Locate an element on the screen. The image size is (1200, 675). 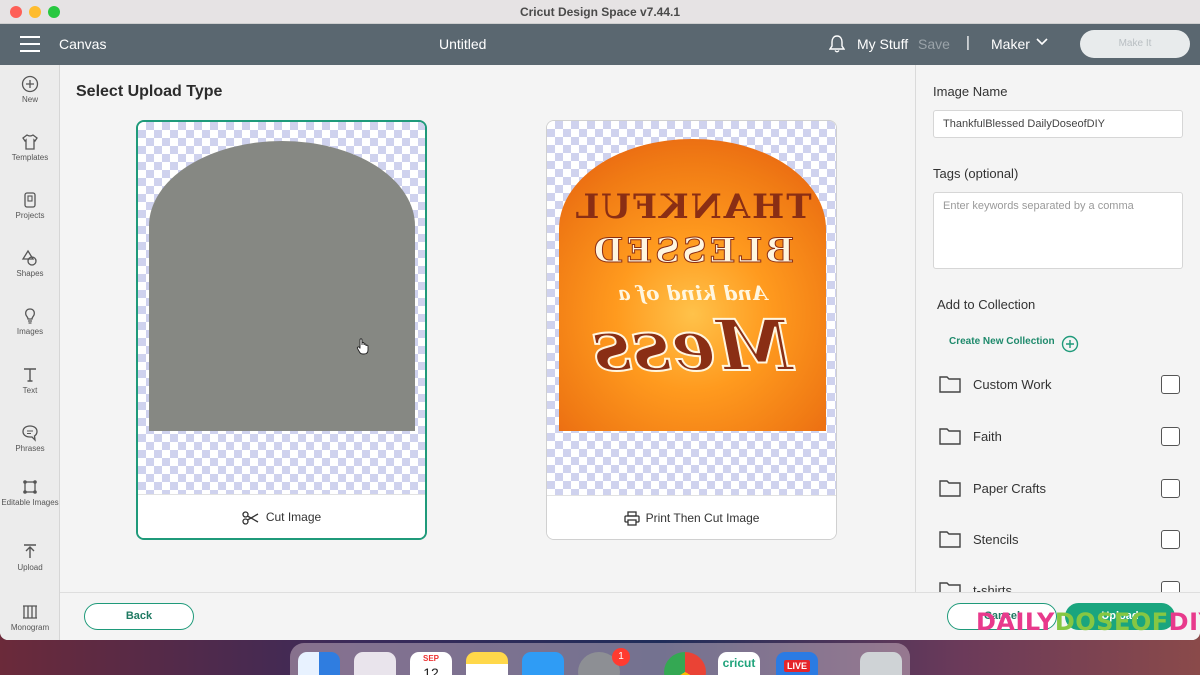
editable-images-icon is located at coordinates (30, 487).